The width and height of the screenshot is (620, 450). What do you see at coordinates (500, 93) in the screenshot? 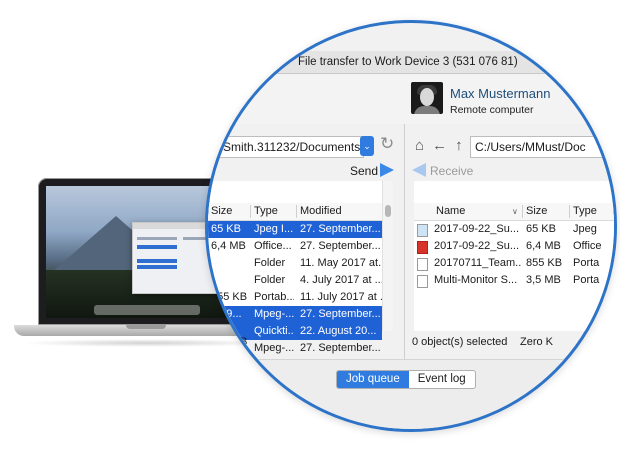
I see `partner-name: Max Mustermann` at bounding box center [500, 93].